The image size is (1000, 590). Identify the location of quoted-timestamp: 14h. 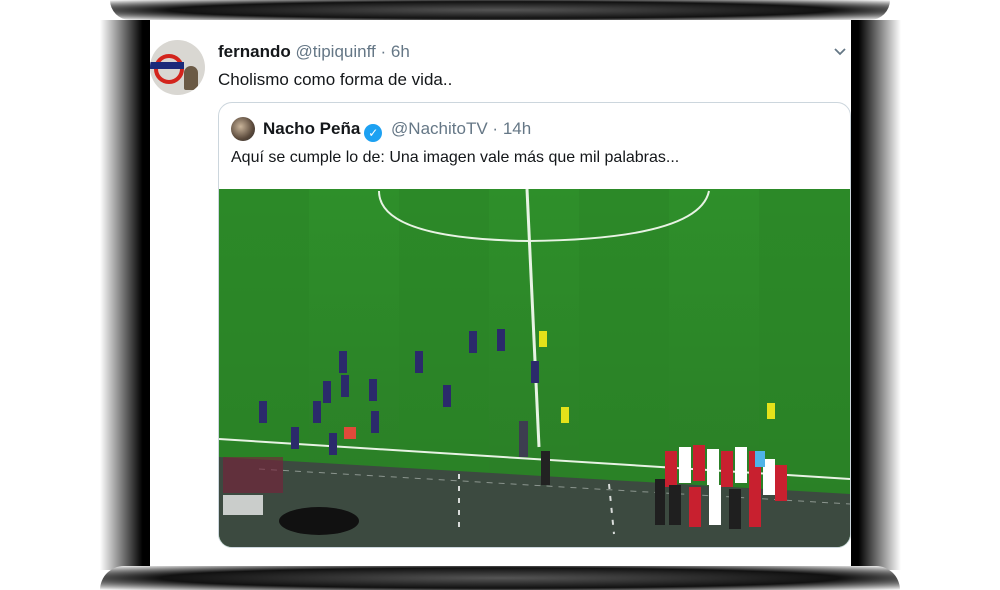
(517, 128).